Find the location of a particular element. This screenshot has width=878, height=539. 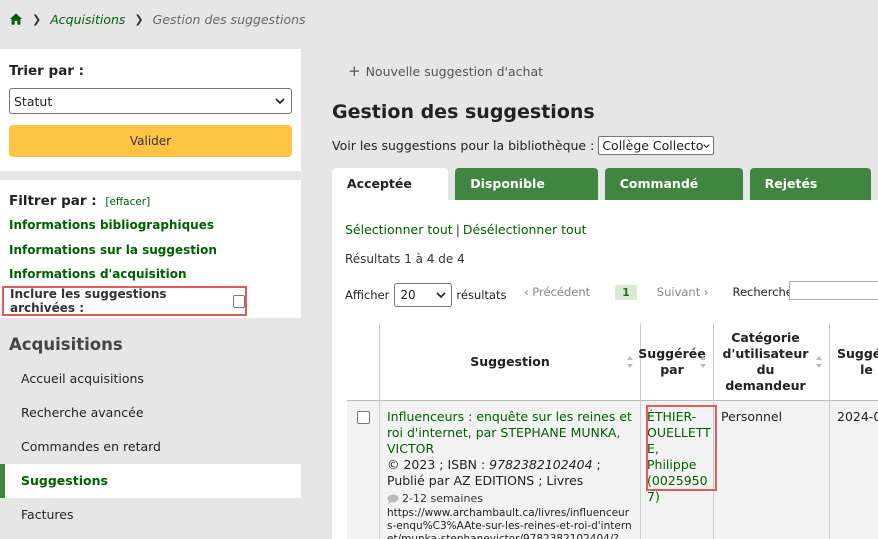

tab-acceptee: Acceptée (4) is located at coordinates (390, 195).